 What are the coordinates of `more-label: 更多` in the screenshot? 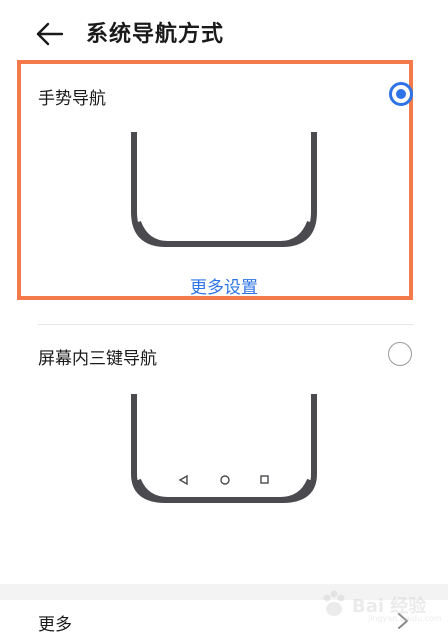 It's located at (55, 625).